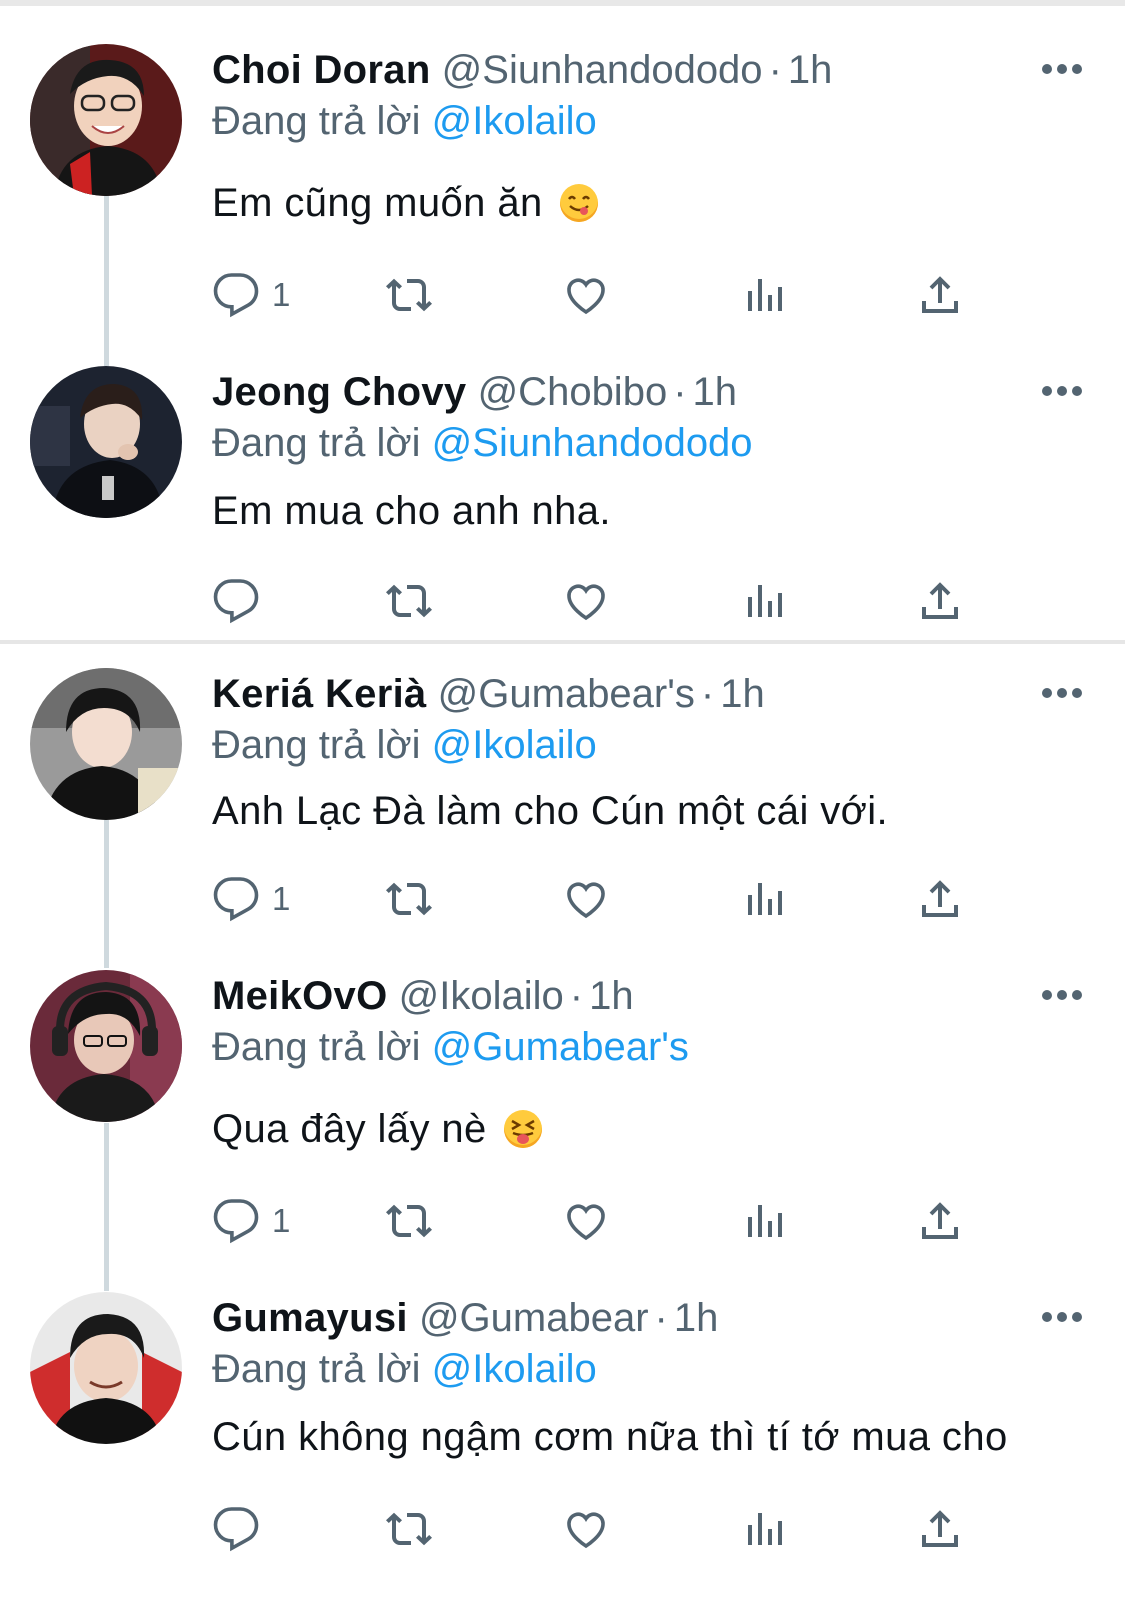 The height and width of the screenshot is (1616, 1125). What do you see at coordinates (573, 392) in the screenshot?
I see `username: @Chobibo` at bounding box center [573, 392].